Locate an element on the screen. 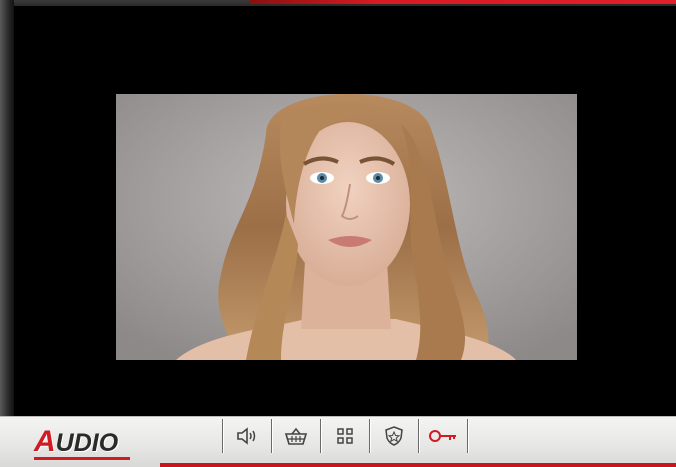  basket-button is located at coordinates (296, 436).